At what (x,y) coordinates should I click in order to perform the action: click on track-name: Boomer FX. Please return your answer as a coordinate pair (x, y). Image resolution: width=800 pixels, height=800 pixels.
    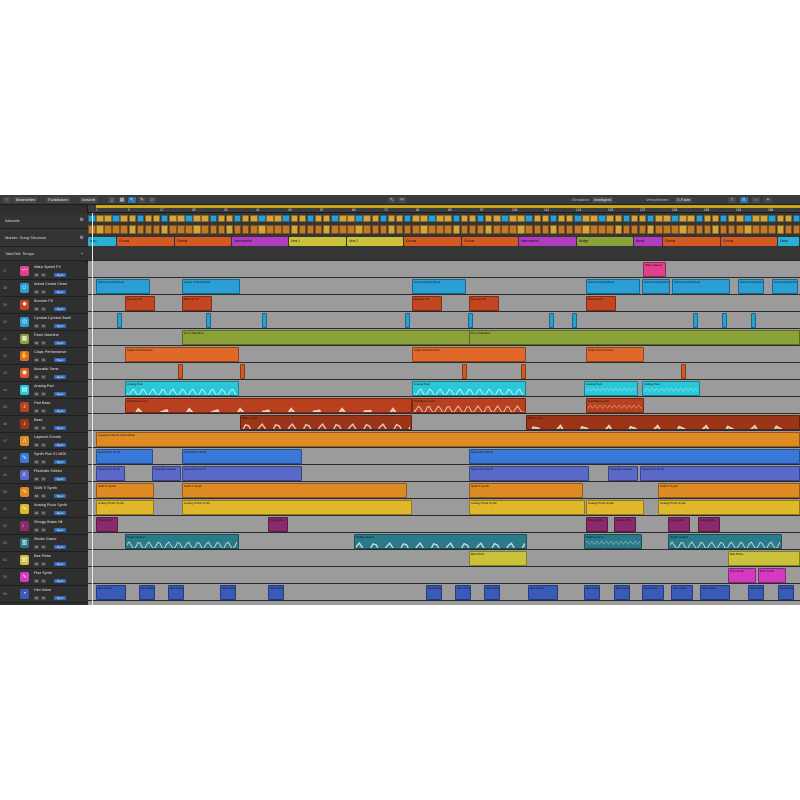
    Looking at the image, I should click on (43, 301).